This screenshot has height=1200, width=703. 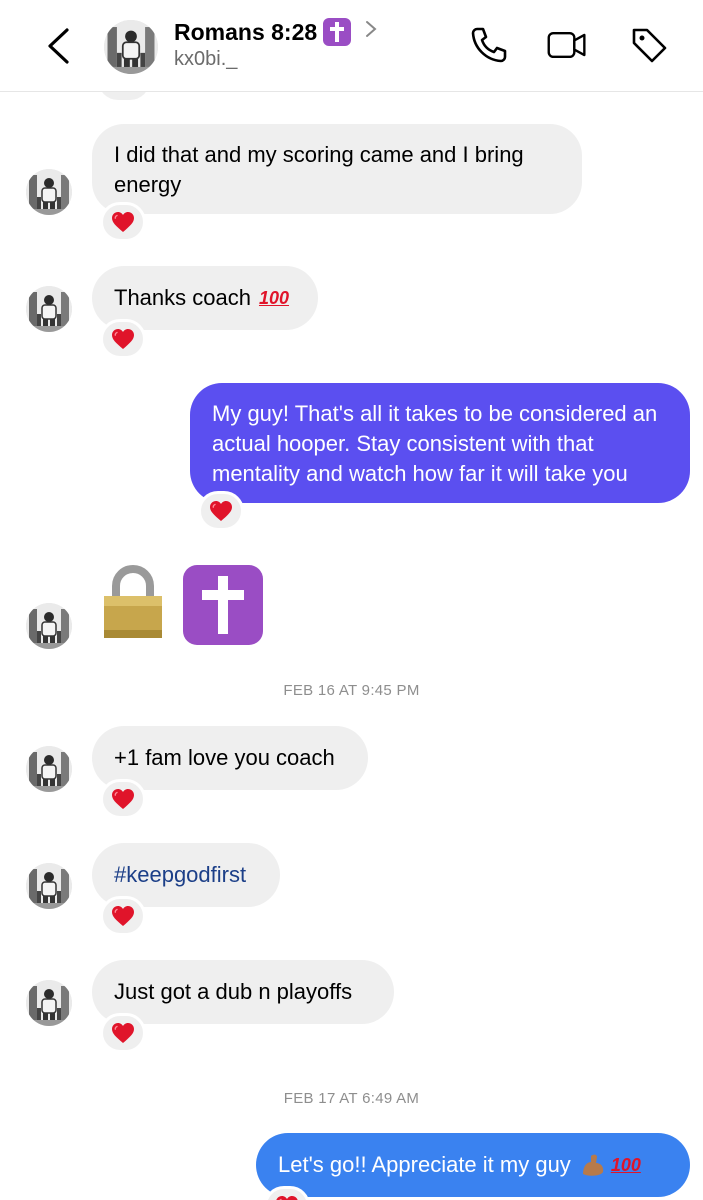 What do you see at coordinates (371, 32) in the screenshot?
I see `chevron-right-icon` at bounding box center [371, 32].